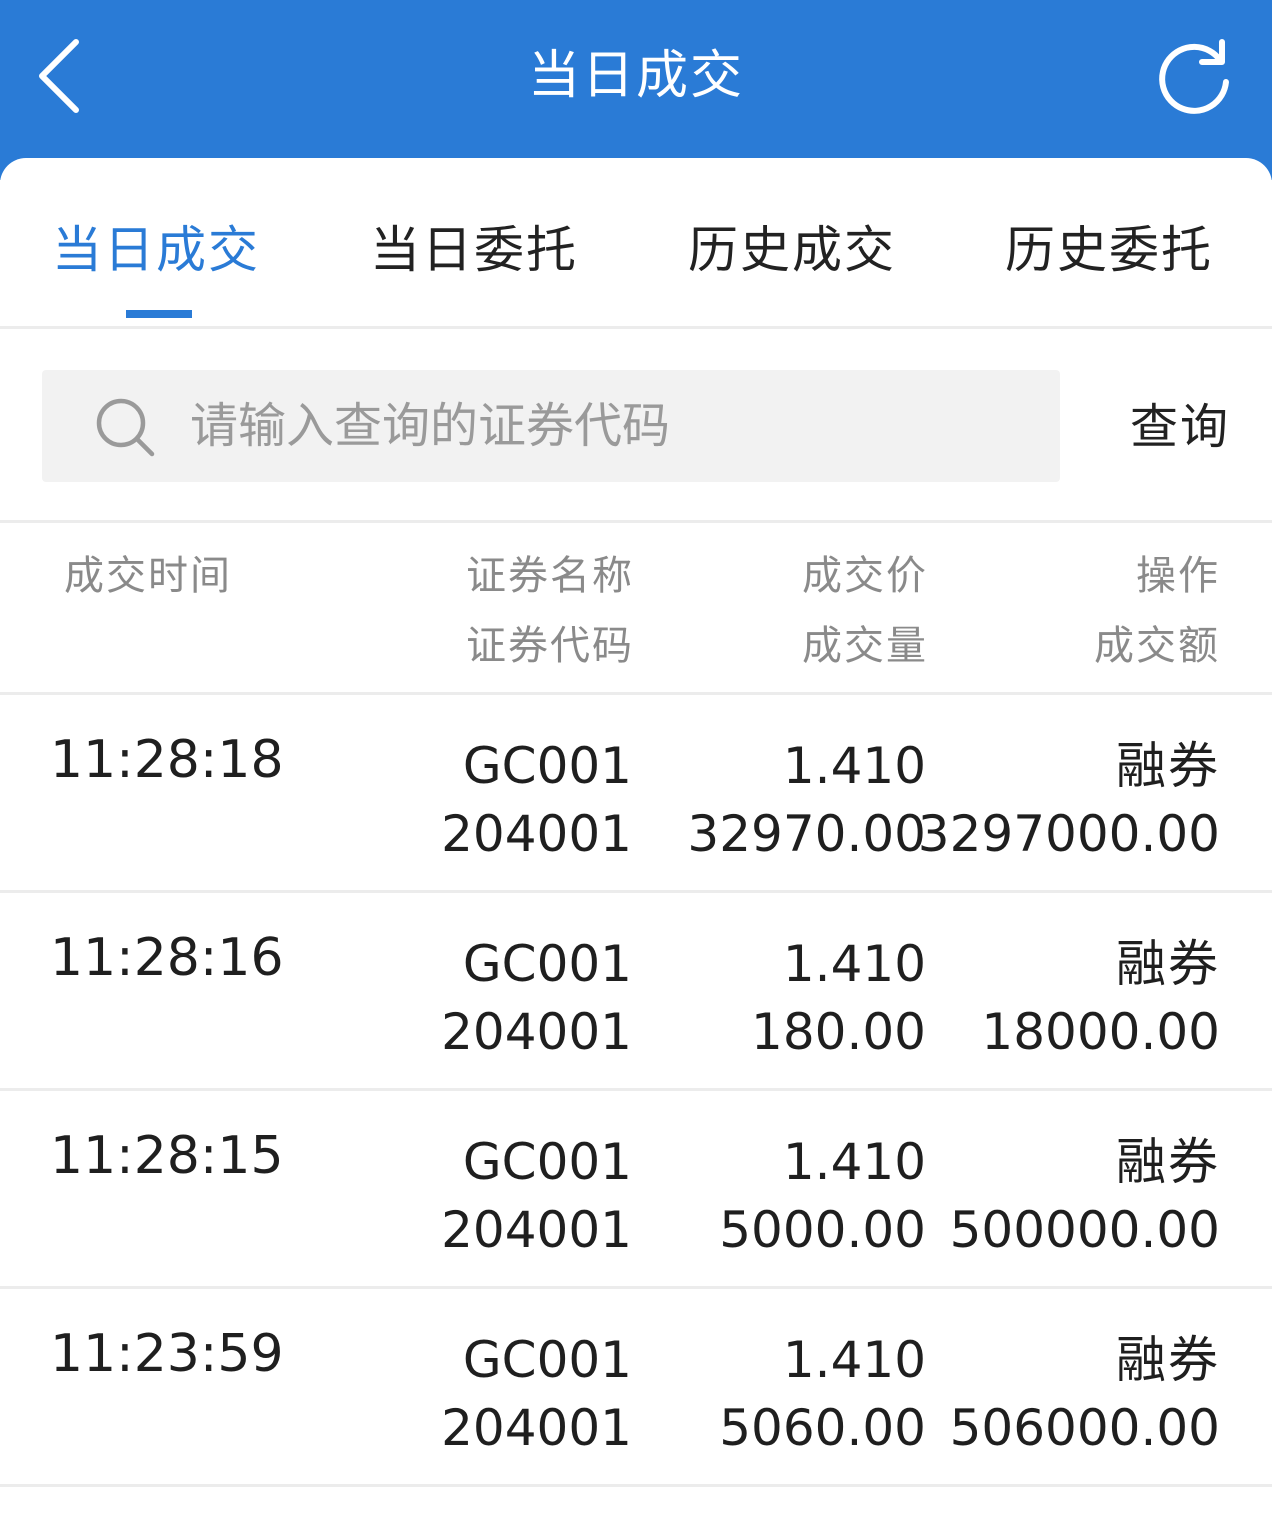 The width and height of the screenshot is (1272, 1518). I want to click on trade-quantity: 32970.00, so click(806, 834).